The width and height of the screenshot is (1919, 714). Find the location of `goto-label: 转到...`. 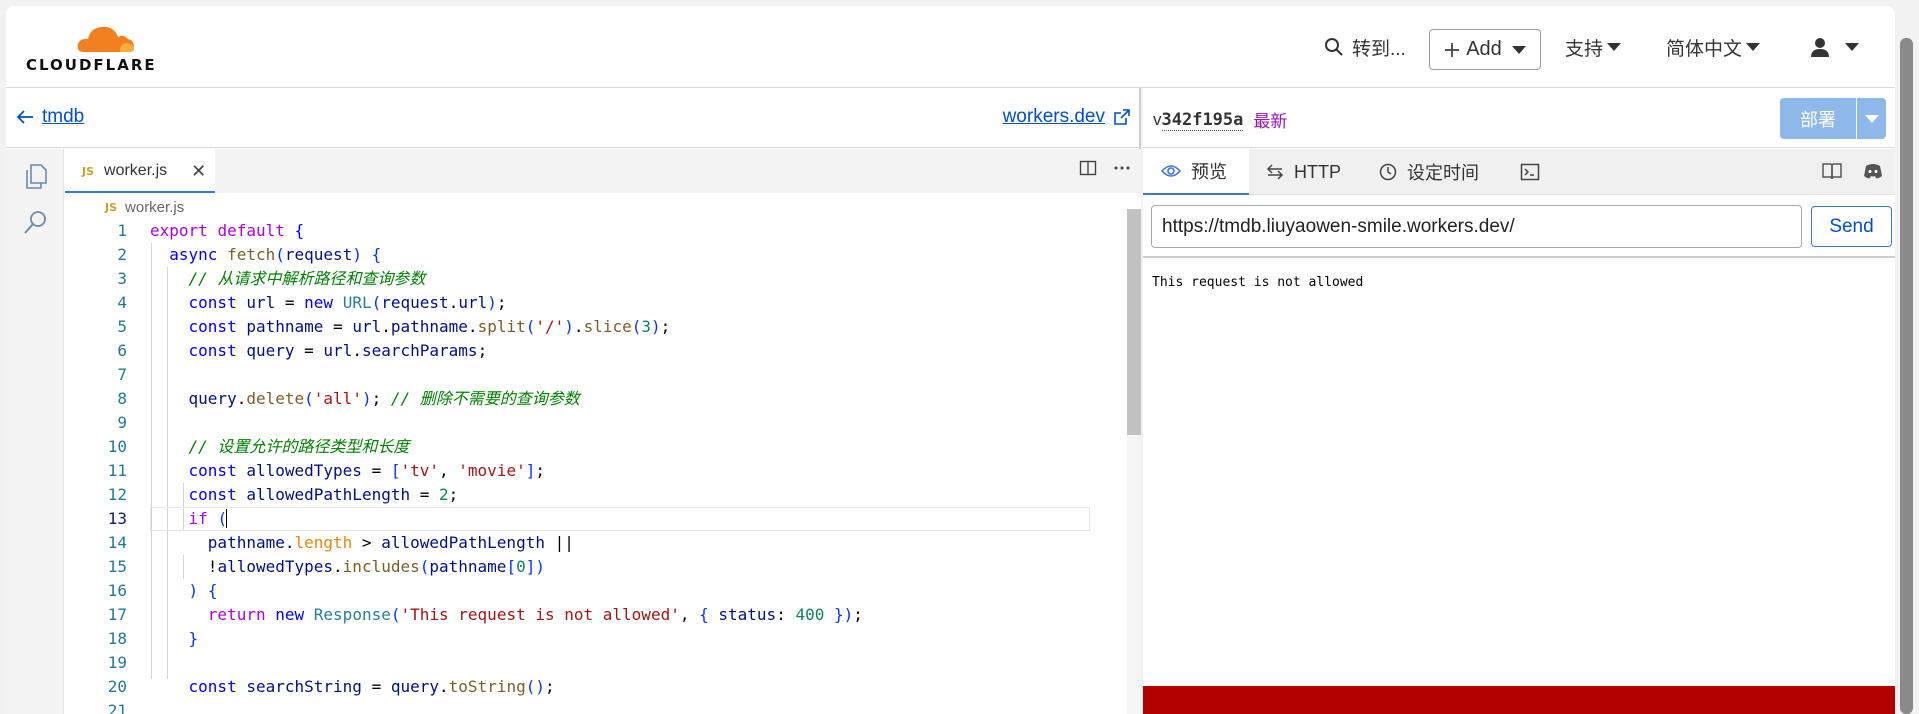

goto-label: 转到... is located at coordinates (1379, 49).